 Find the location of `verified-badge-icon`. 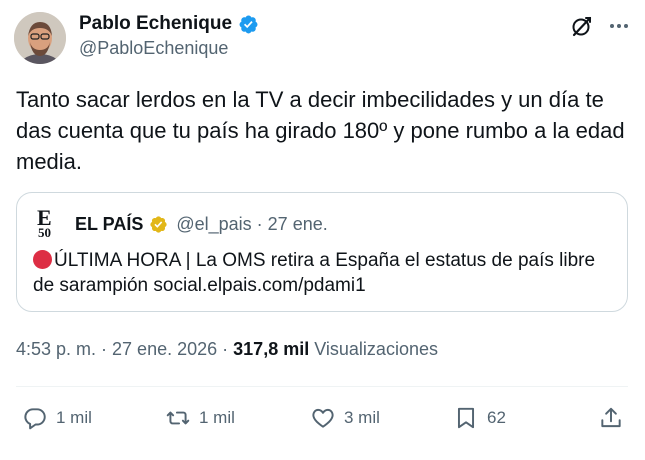

verified-badge-icon is located at coordinates (248, 24).